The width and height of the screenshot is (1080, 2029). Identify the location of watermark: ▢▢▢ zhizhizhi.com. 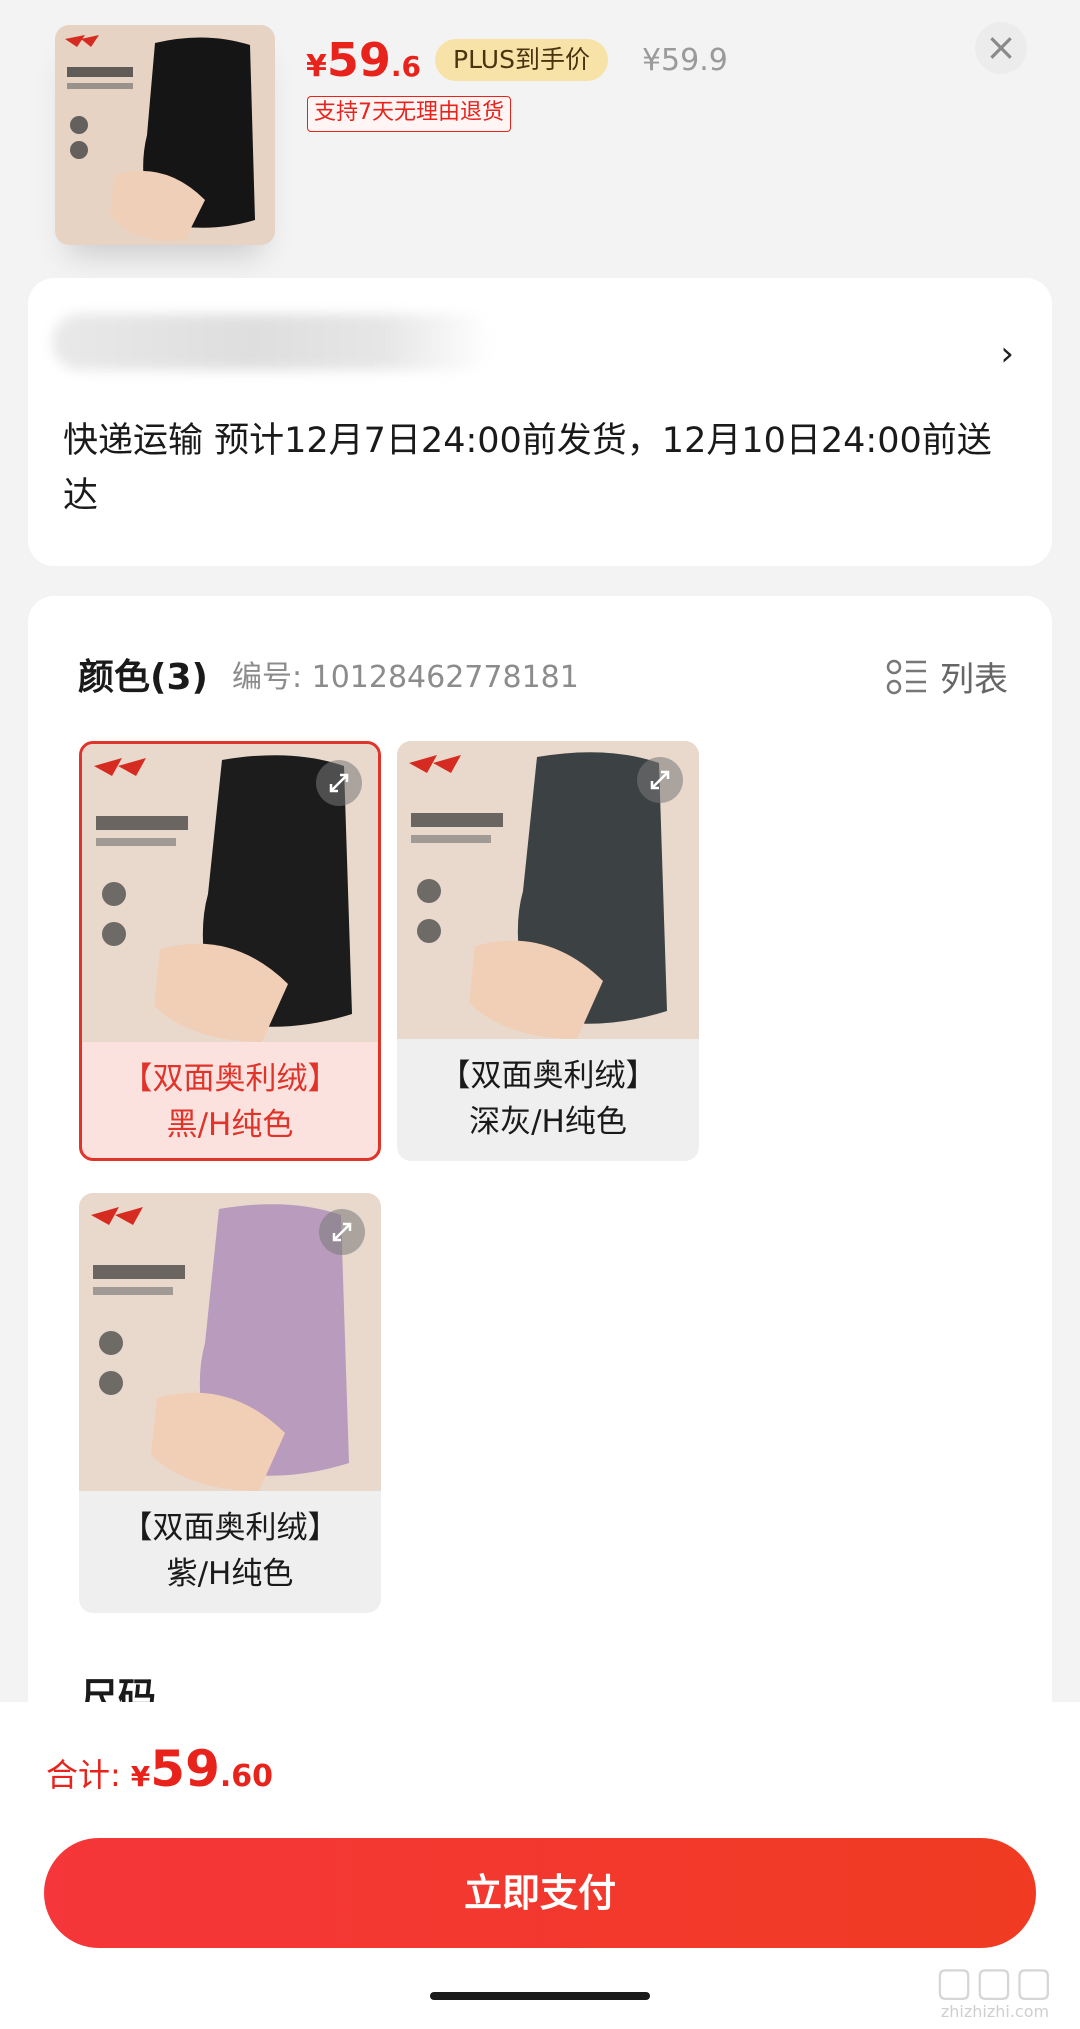
(995, 1992).